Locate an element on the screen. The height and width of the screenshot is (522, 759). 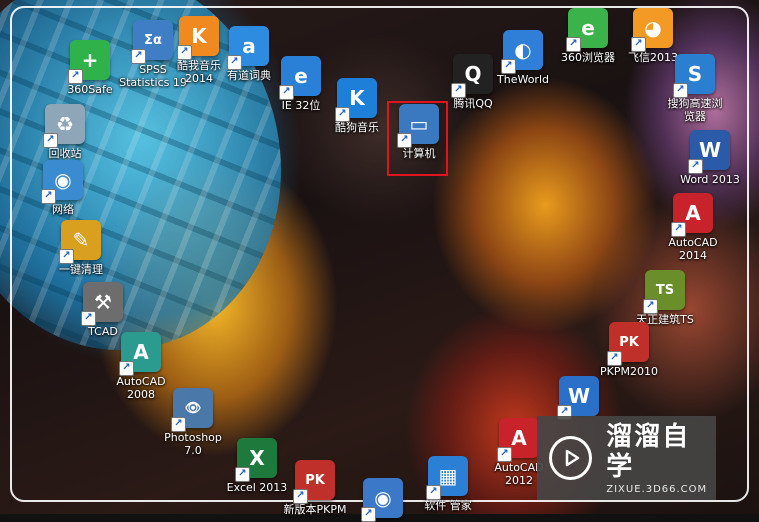
pkpm-new-glyph: PK is located at coordinates (315, 480).